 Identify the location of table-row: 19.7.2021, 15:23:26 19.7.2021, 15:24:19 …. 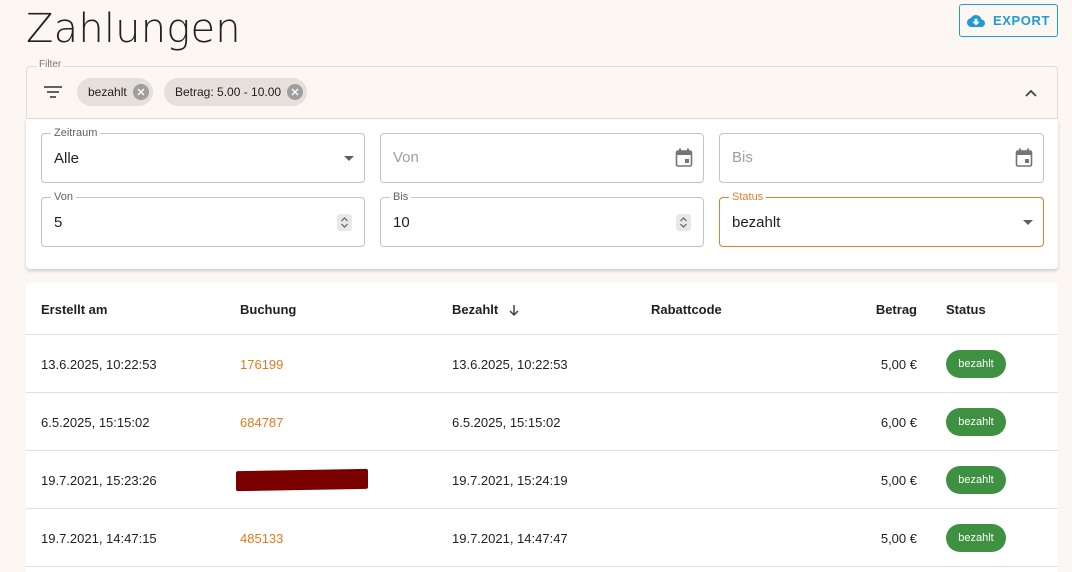
(542, 479).